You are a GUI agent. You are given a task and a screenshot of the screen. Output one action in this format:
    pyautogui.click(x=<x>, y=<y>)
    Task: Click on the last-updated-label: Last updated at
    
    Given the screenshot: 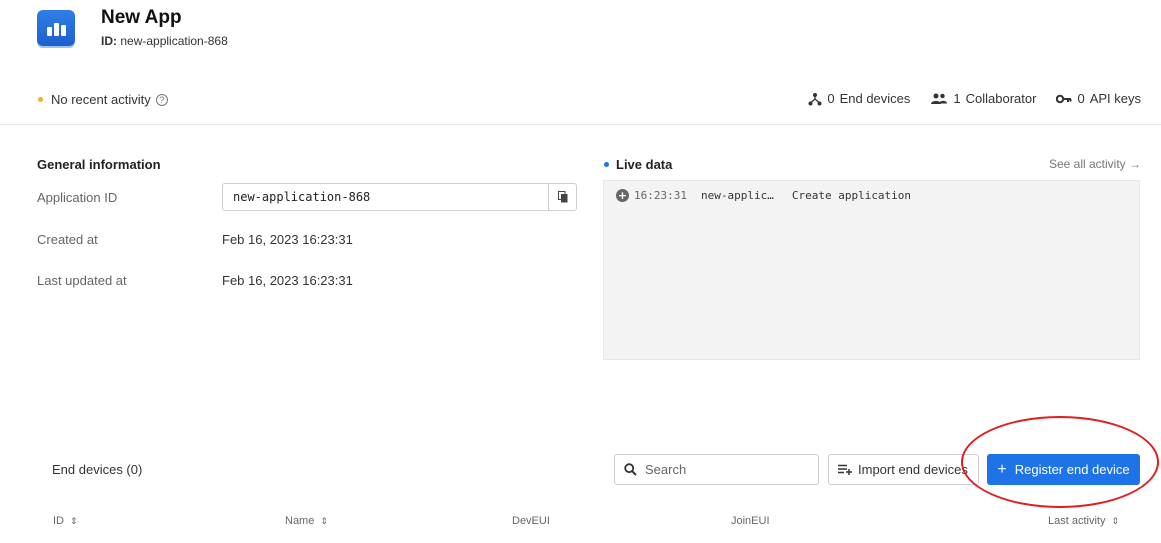 What is the action you would take?
    pyautogui.click(x=82, y=280)
    